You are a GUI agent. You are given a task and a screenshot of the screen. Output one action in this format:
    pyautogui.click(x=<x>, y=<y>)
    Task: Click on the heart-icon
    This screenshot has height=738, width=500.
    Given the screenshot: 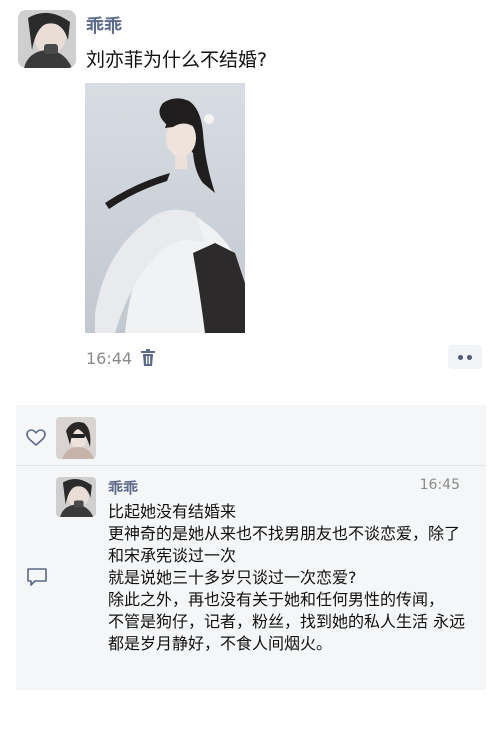 What is the action you would take?
    pyautogui.click(x=36, y=438)
    